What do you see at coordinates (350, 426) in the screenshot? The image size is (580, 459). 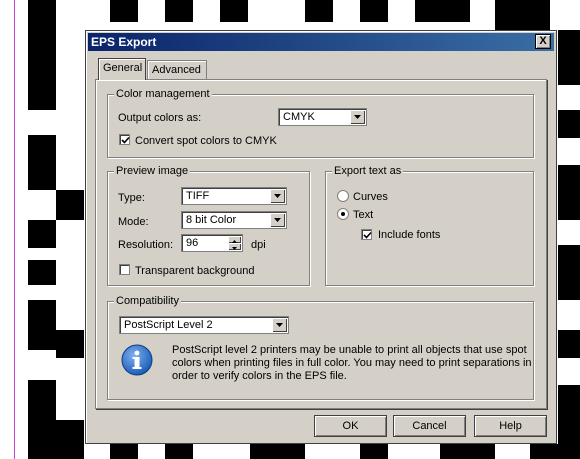 I see `ok-button: OK` at bounding box center [350, 426].